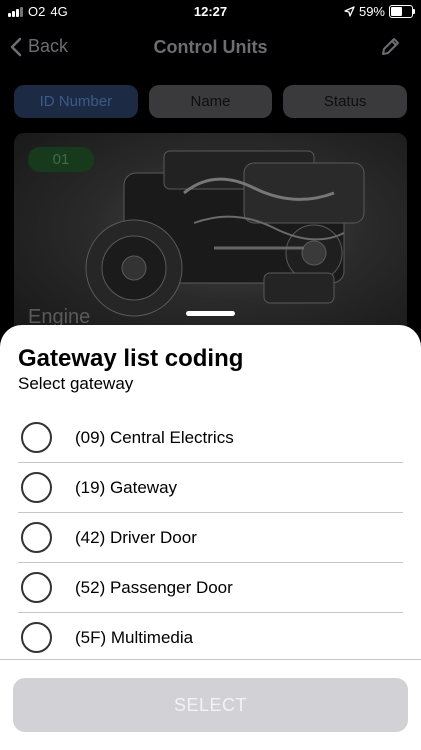  Describe the element at coordinates (136, 537) in the screenshot. I see `option-label: (42) Driver Door` at that location.